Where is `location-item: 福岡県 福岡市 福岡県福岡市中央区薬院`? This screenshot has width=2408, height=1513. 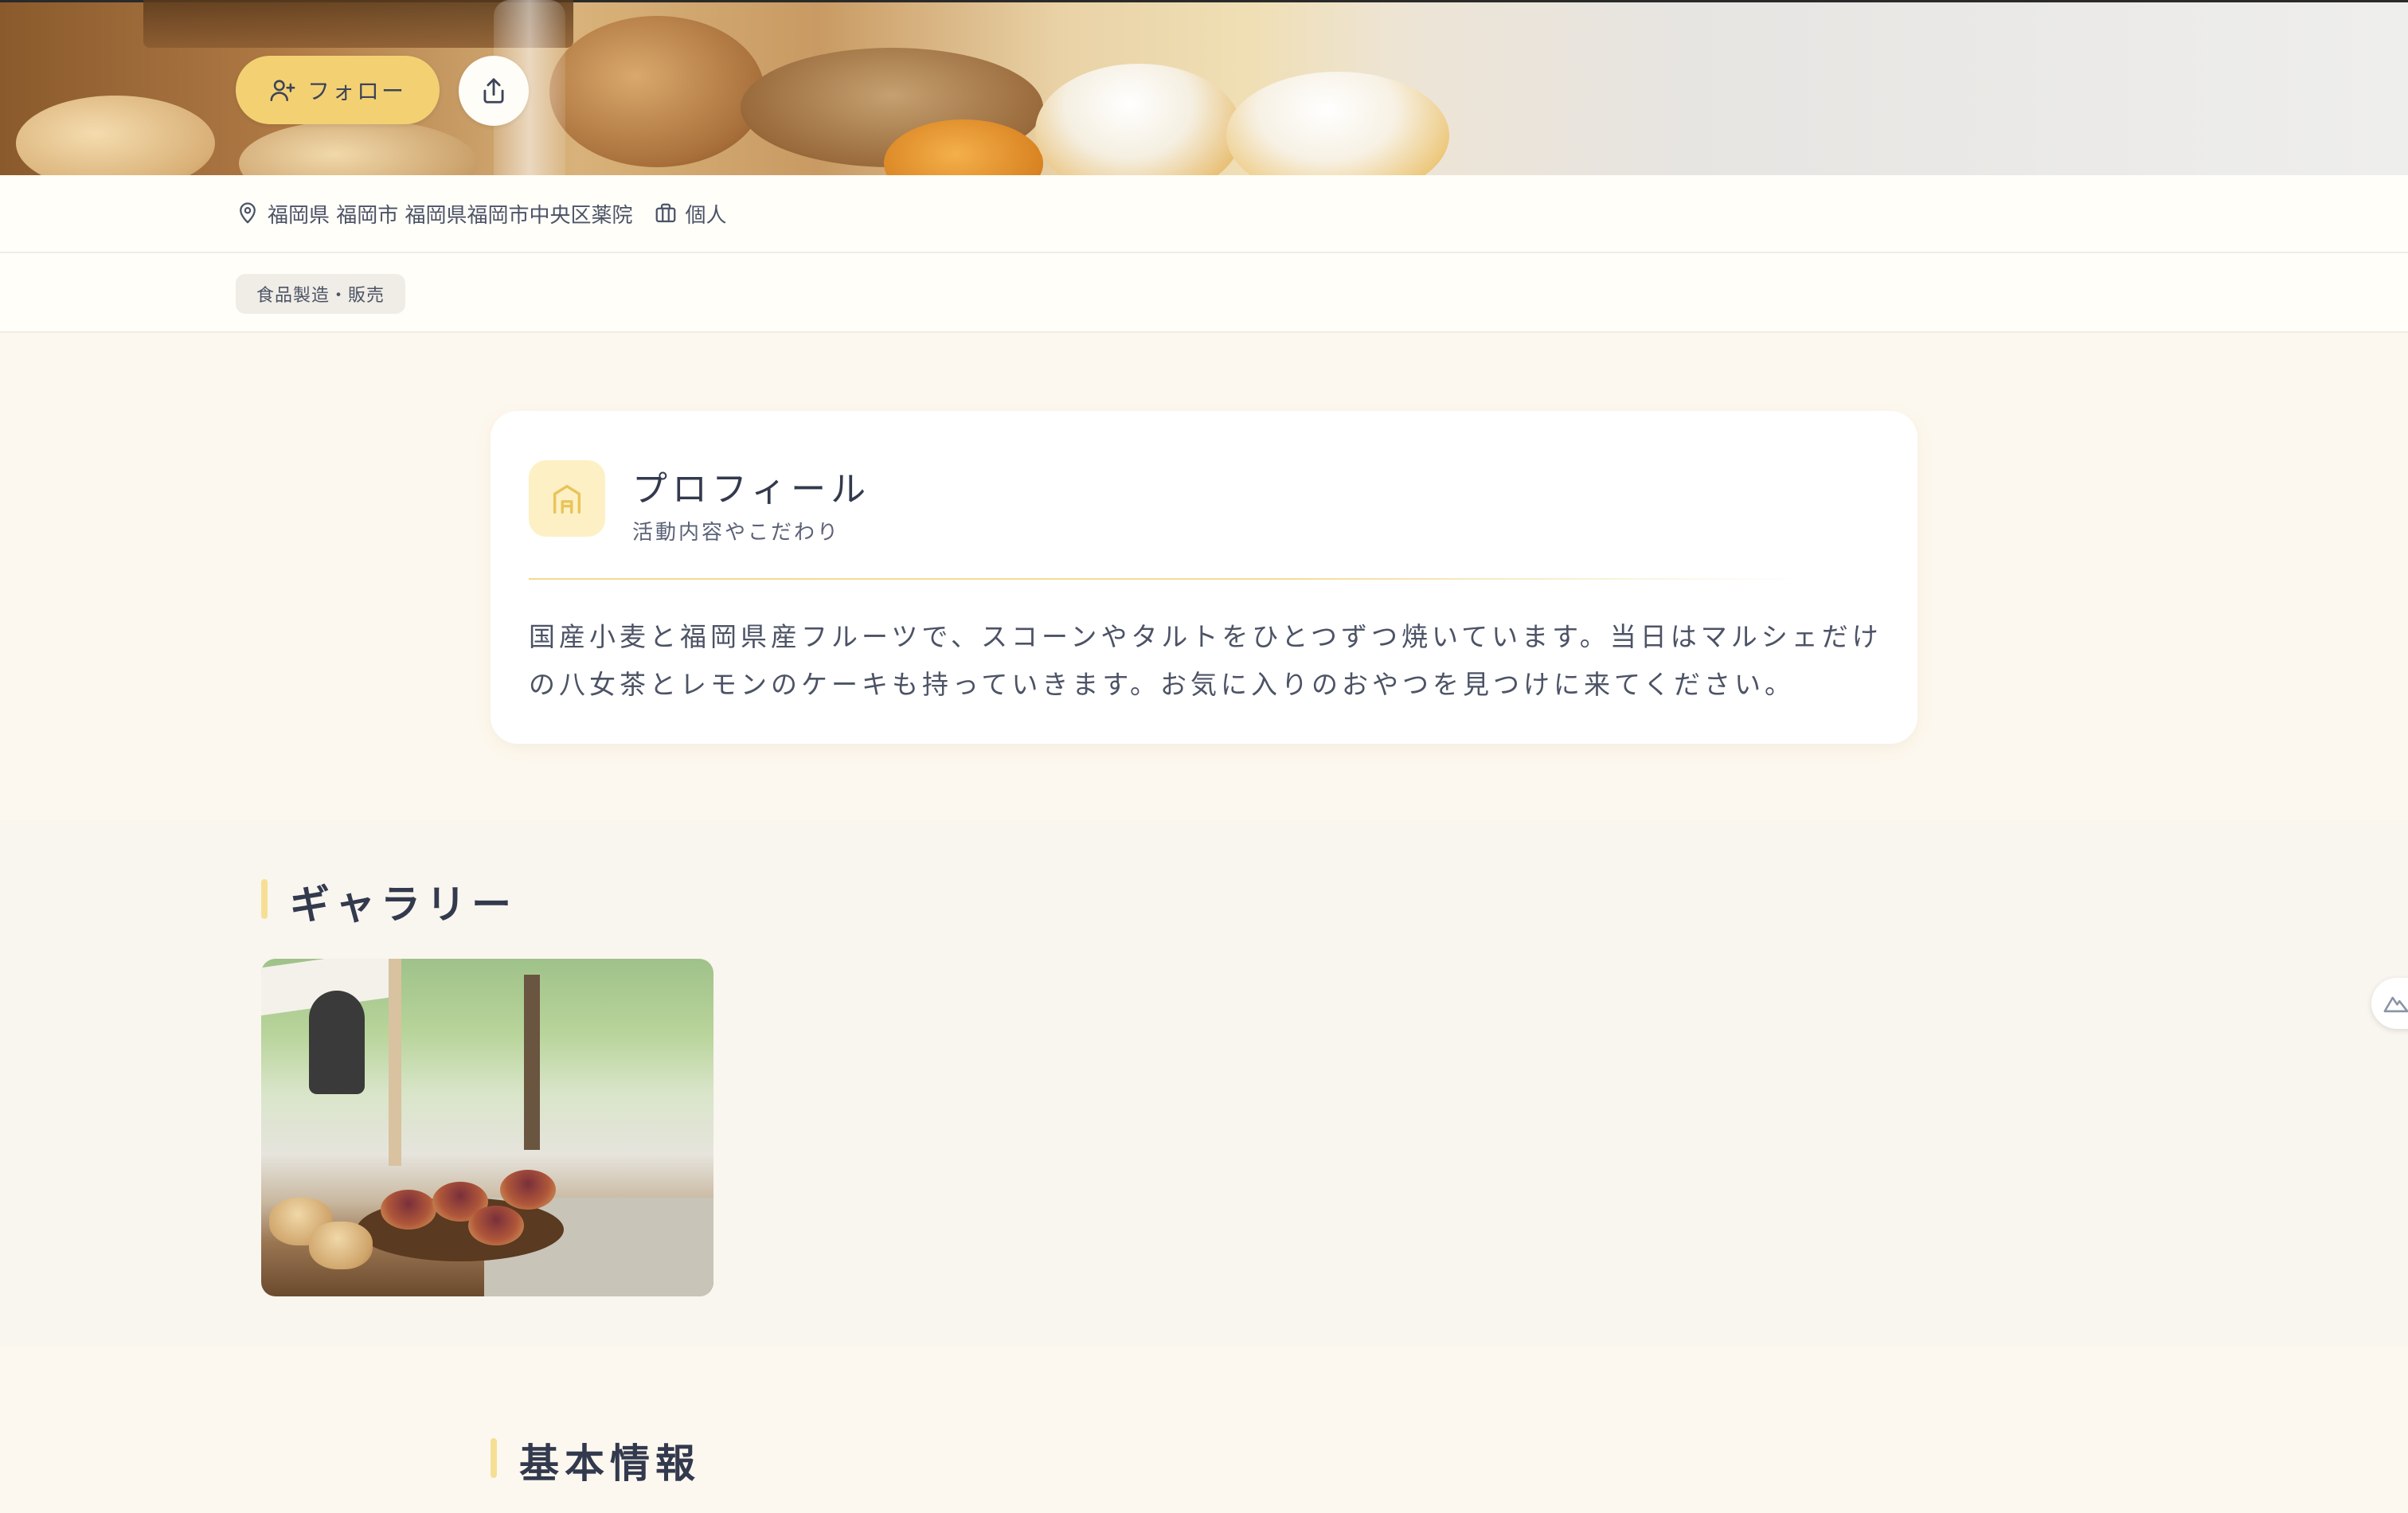 location-item: 福岡県 福岡市 福岡県福岡市中央区薬院 is located at coordinates (434, 214).